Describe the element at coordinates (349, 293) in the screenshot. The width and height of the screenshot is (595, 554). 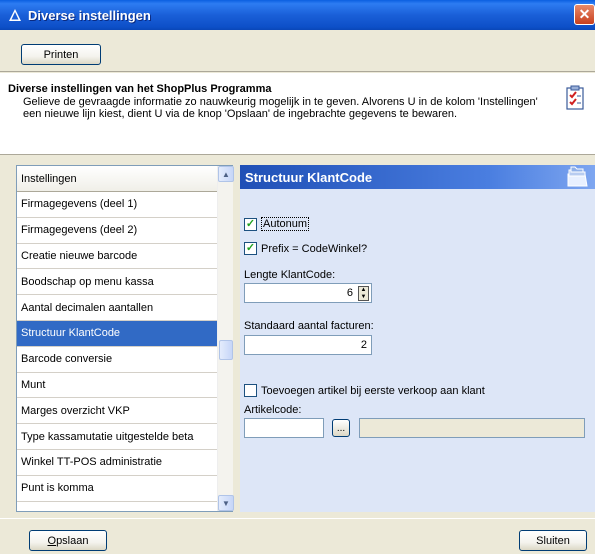
I see `length-value: 6` at that location.